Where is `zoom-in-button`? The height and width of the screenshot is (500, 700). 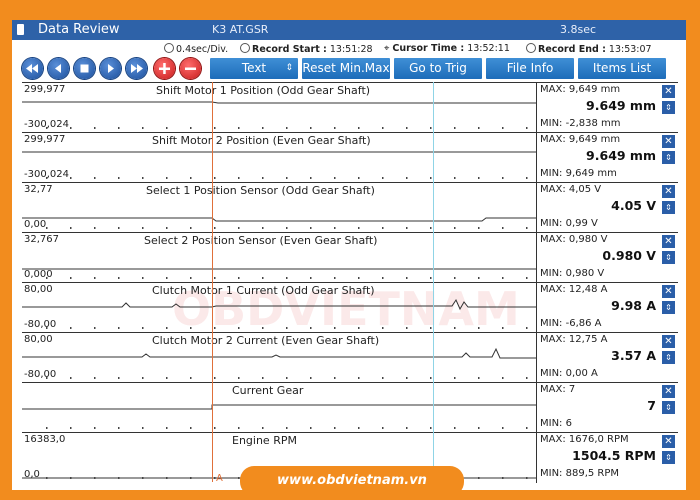 zoom-in-button is located at coordinates (164, 68).